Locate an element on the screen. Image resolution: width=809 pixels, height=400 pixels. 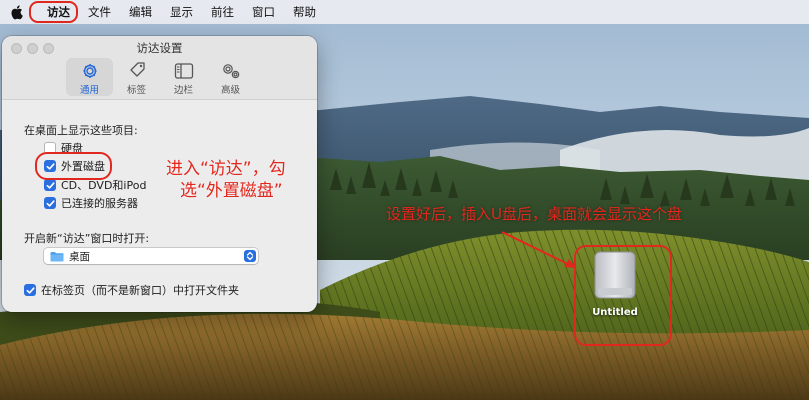
connected-servers-checkbox is located at coordinates (50, 203).